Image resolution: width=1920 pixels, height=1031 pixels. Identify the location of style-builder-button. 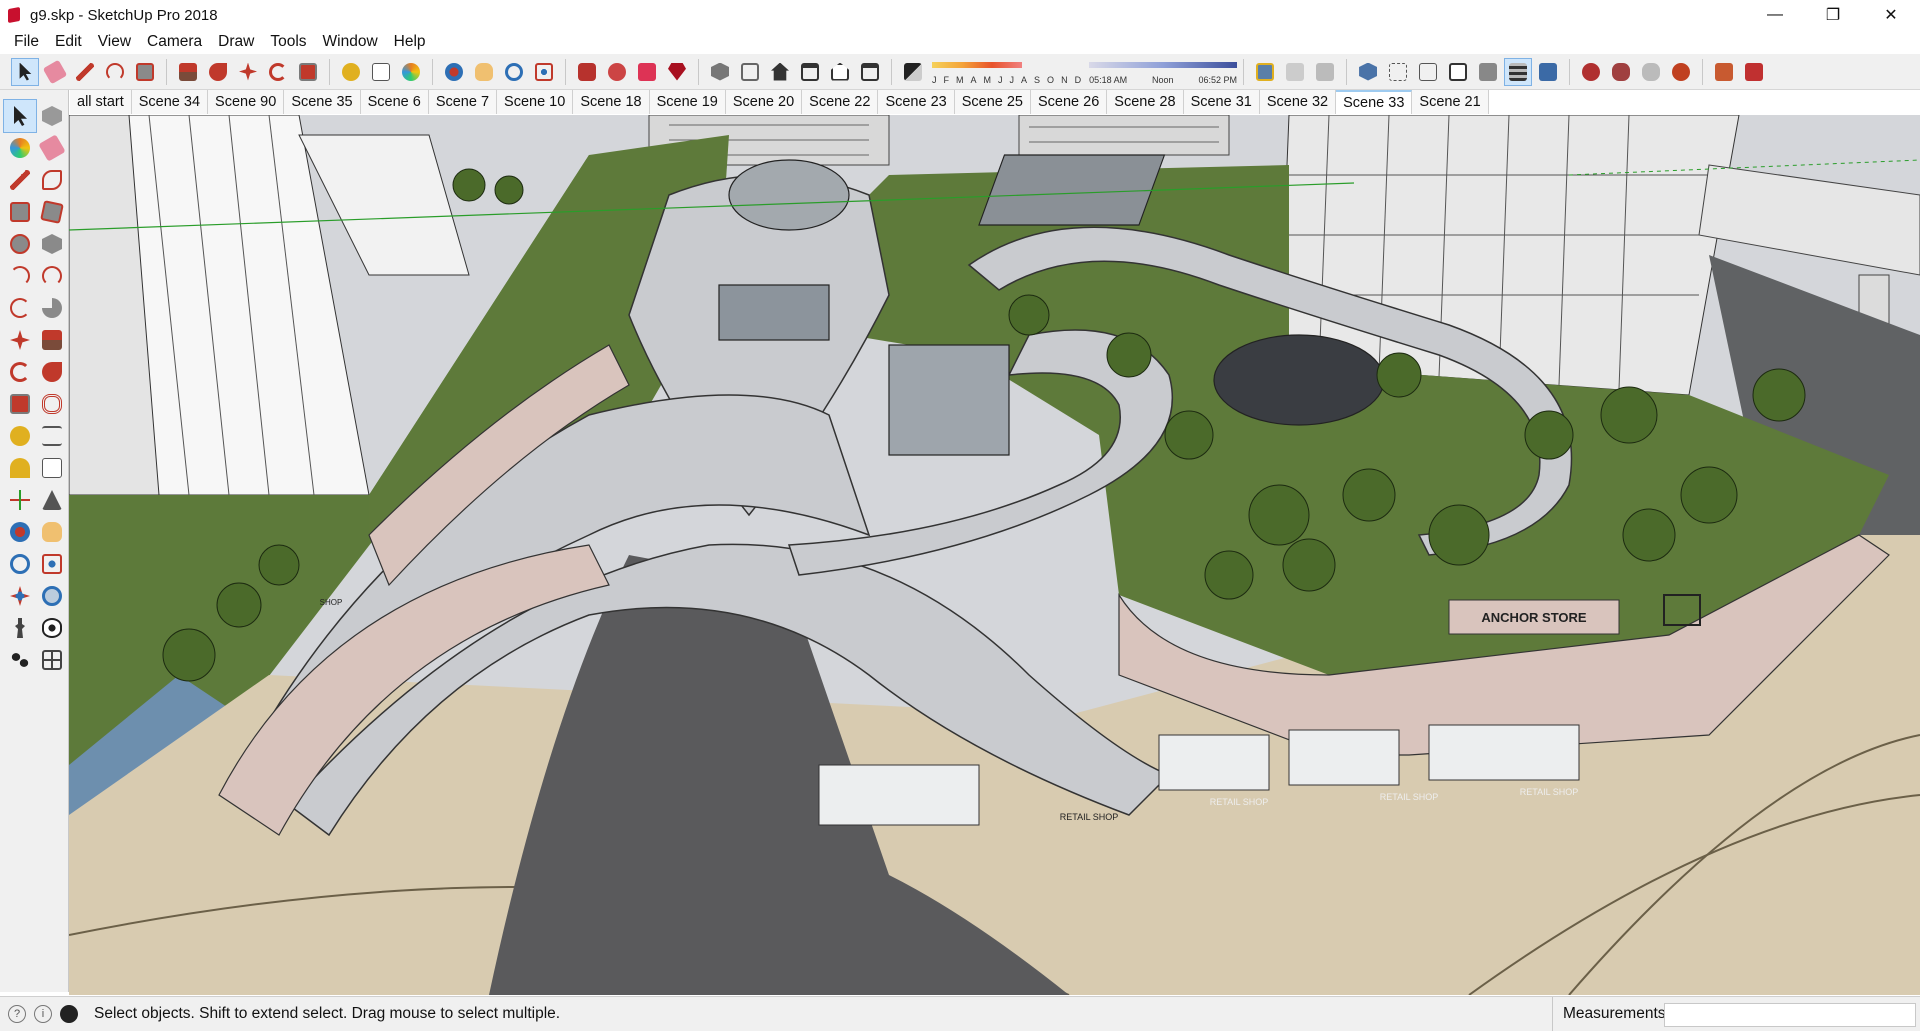
(1754, 72).